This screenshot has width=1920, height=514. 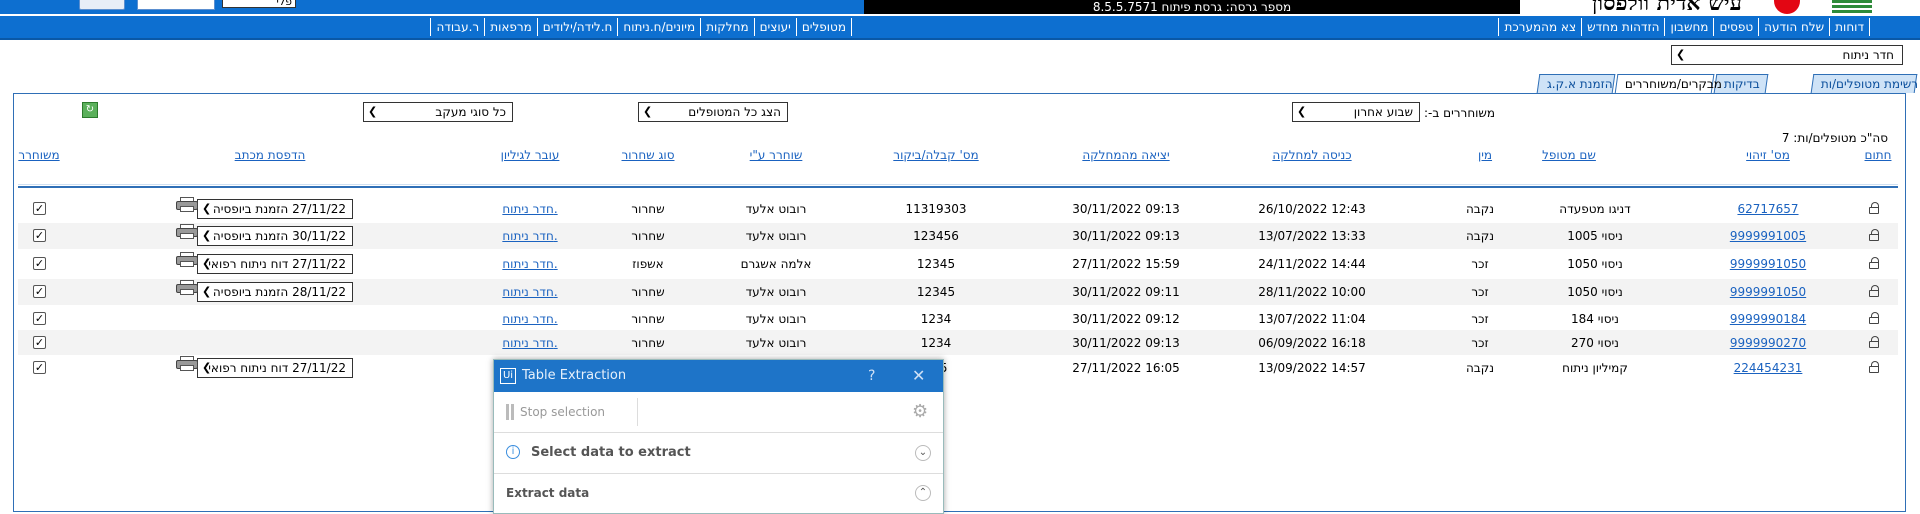 I want to click on patients-filter-select: הצג כל המטופלים ❯, so click(x=713, y=112).